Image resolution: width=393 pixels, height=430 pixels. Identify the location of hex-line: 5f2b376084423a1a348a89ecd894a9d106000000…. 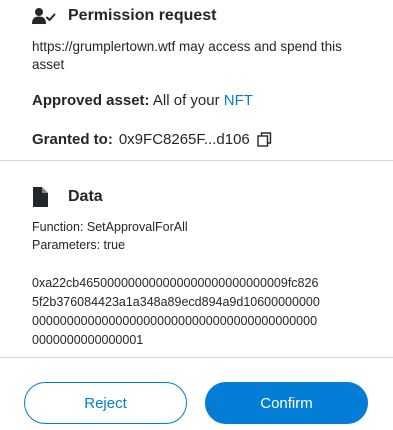
(176, 302).